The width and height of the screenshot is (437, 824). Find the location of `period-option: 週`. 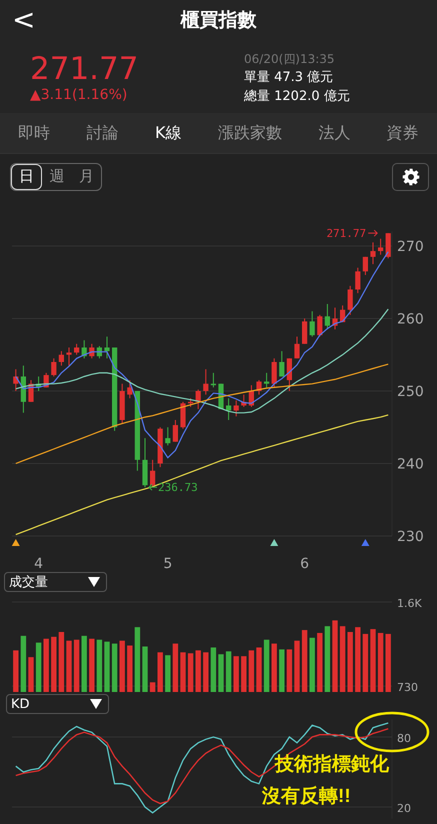

period-option: 週 is located at coordinates (57, 177).